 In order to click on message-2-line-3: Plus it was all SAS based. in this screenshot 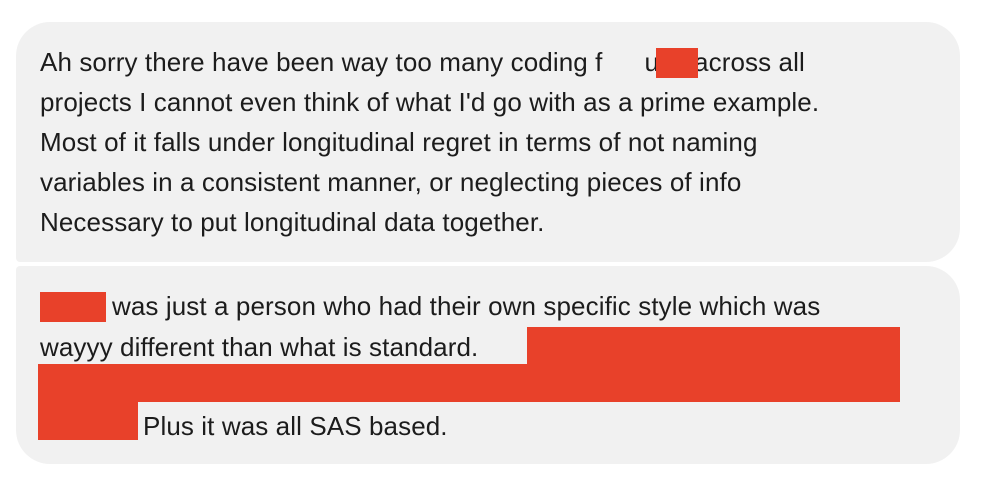, I will do `click(295, 426)`.